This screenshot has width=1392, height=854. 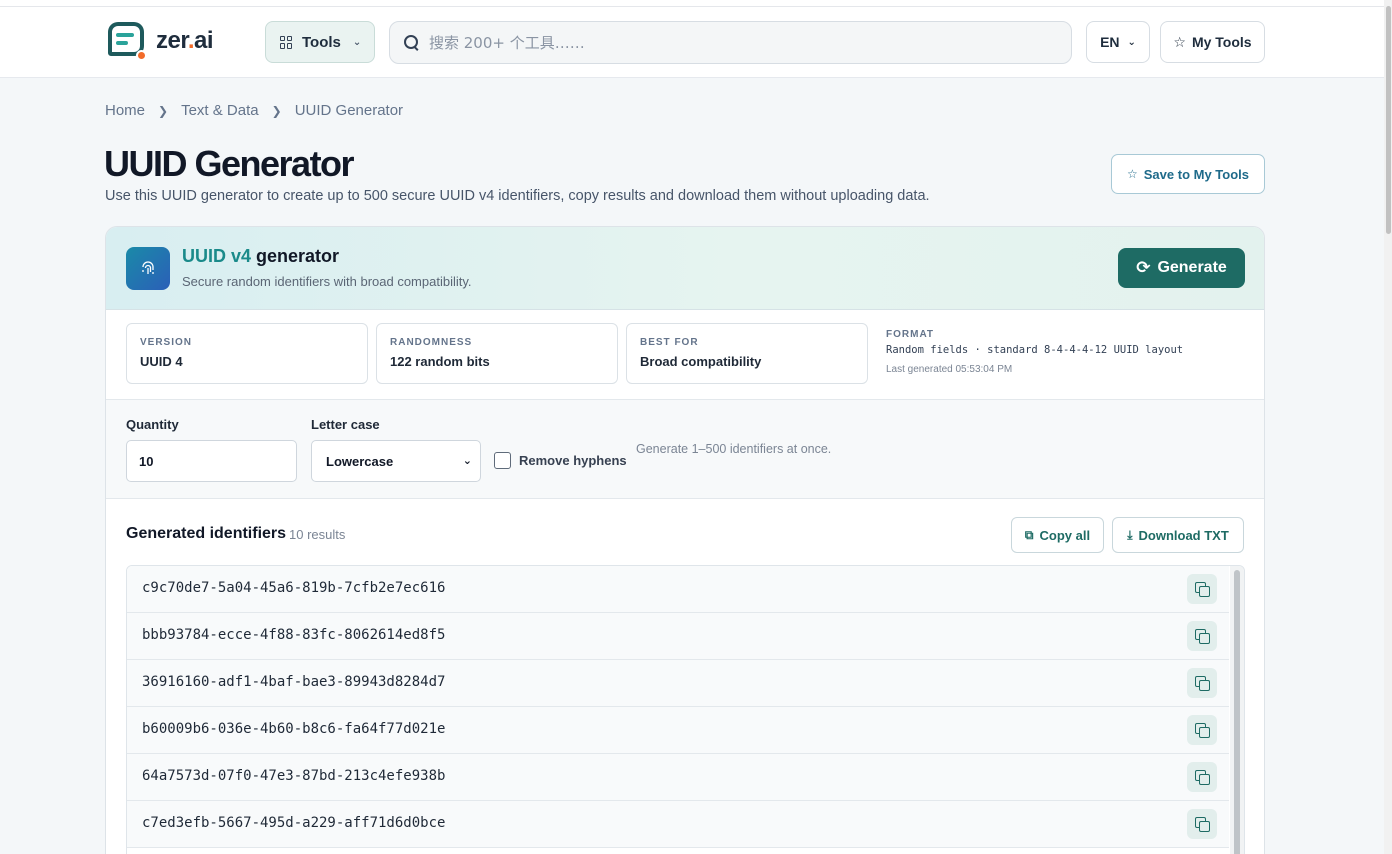 I want to click on download-icon: ⤓, so click(x=1130, y=534).